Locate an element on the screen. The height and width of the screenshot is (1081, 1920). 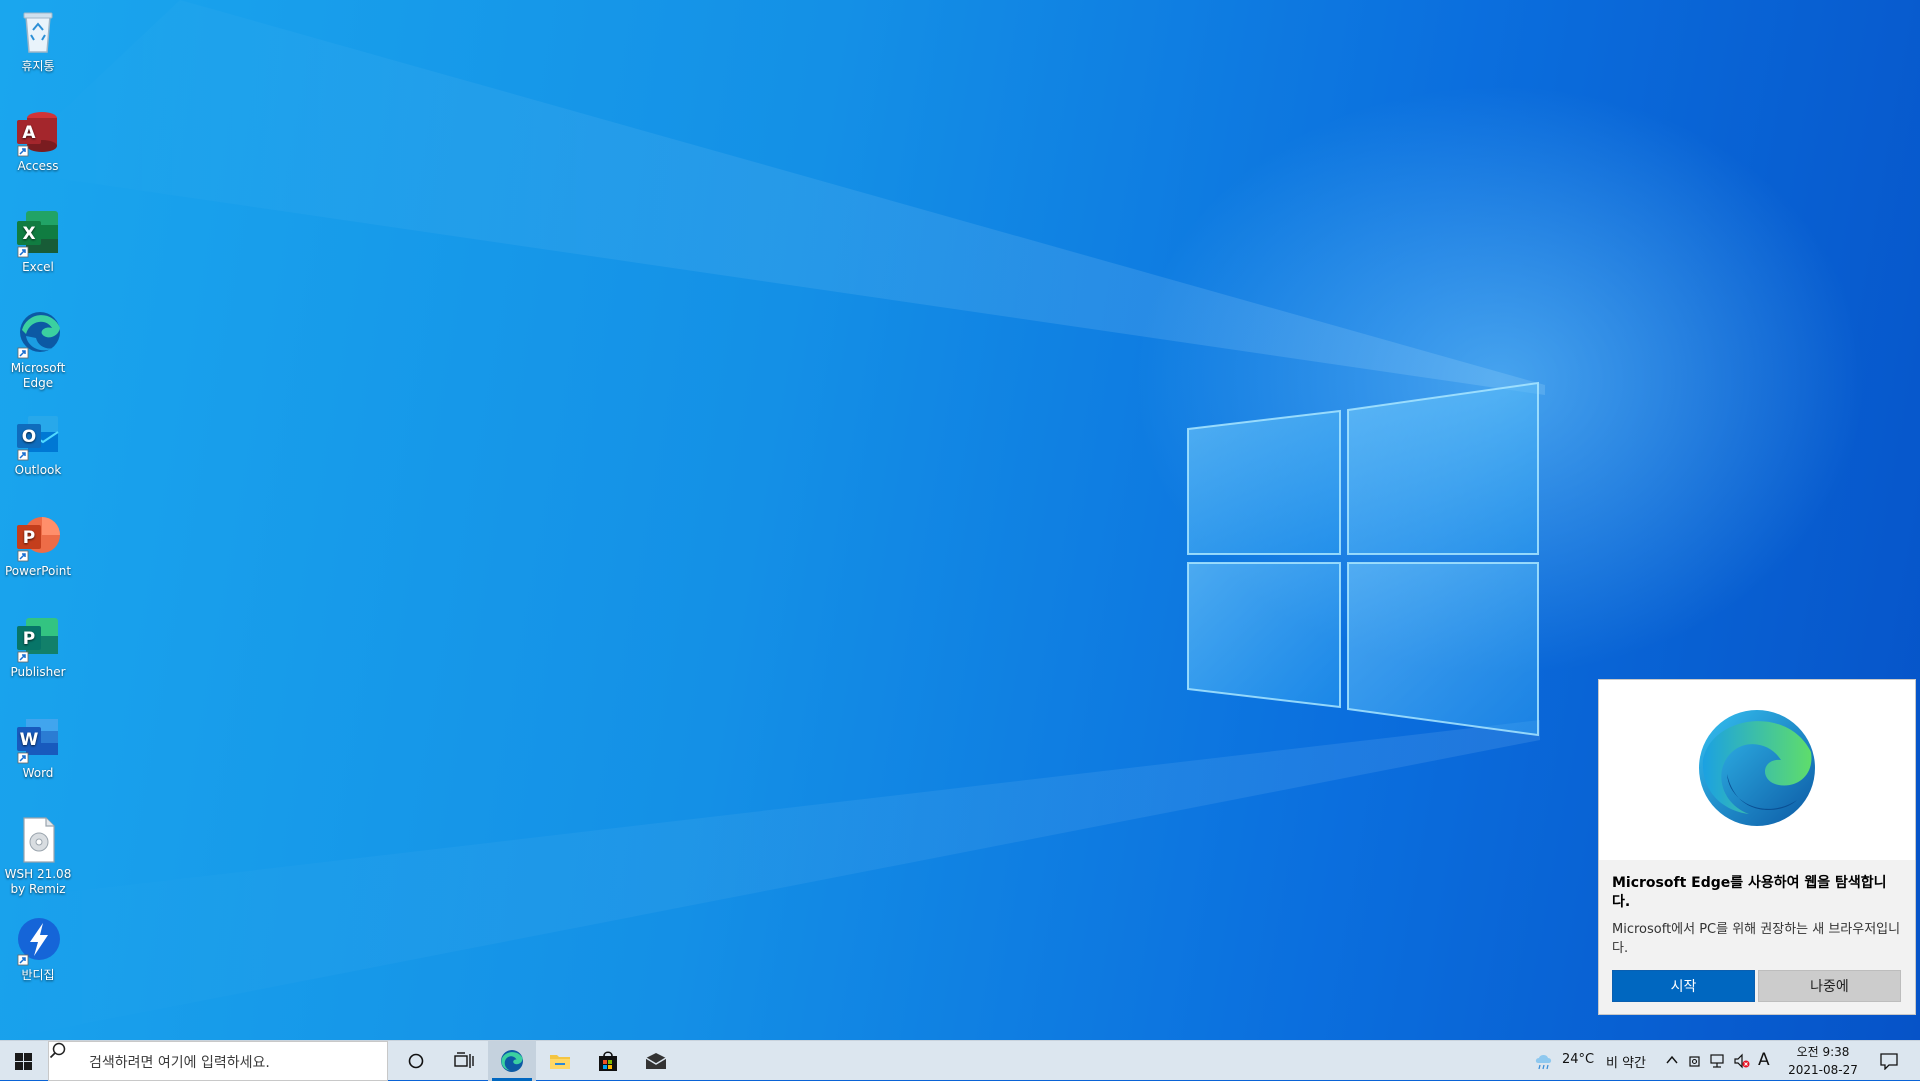
tray-input-method: A is located at coordinates (1765, 1061).